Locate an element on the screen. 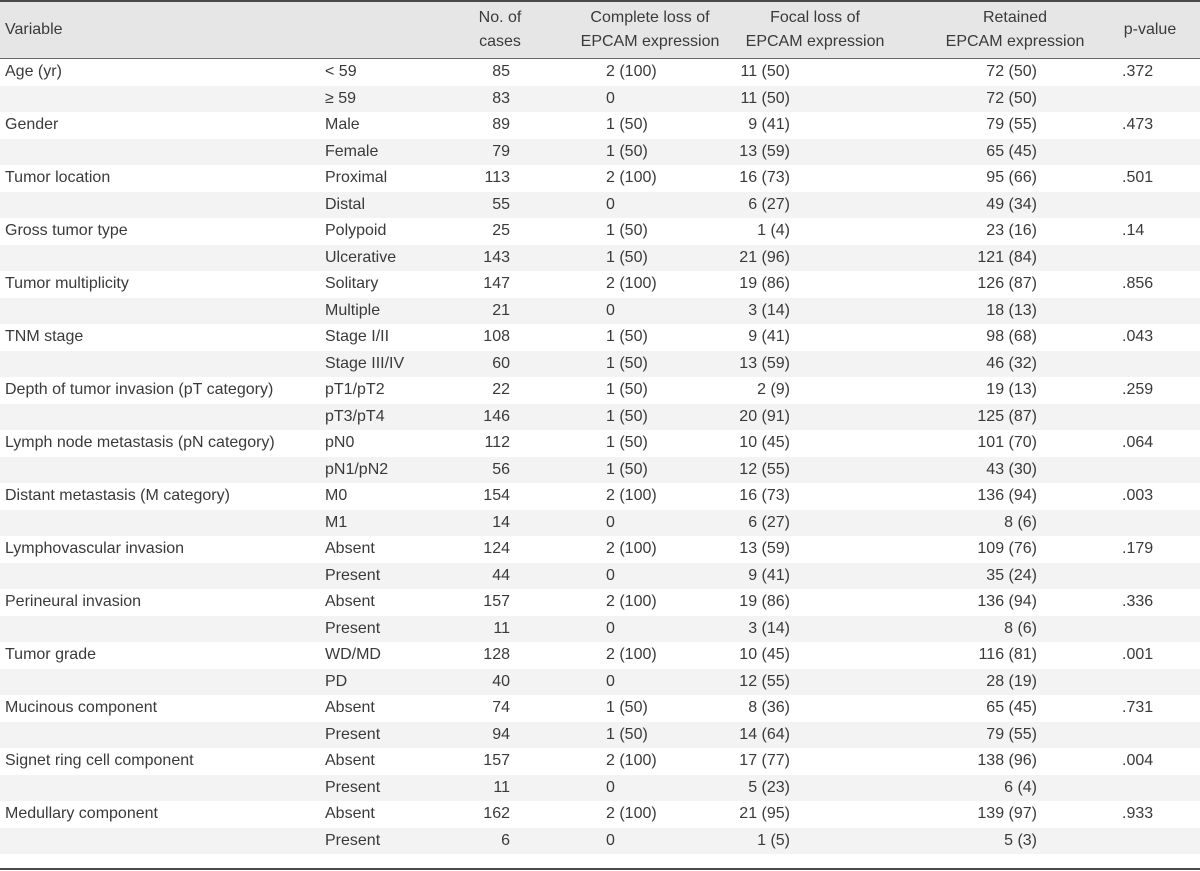  retained-cell: 5 (3) is located at coordinates (1020, 840).